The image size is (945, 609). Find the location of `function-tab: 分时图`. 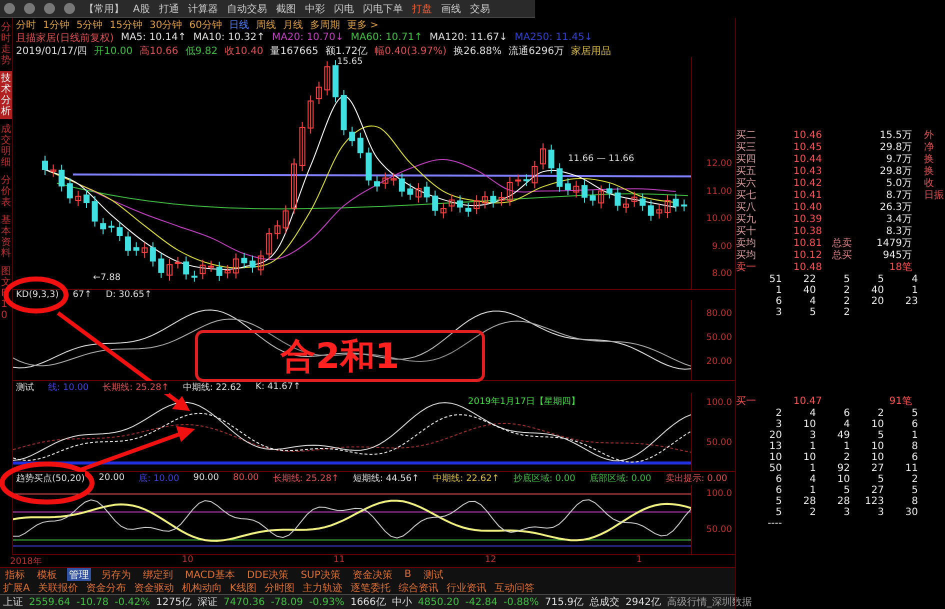

function-tab: 分时图 is located at coordinates (279, 587).